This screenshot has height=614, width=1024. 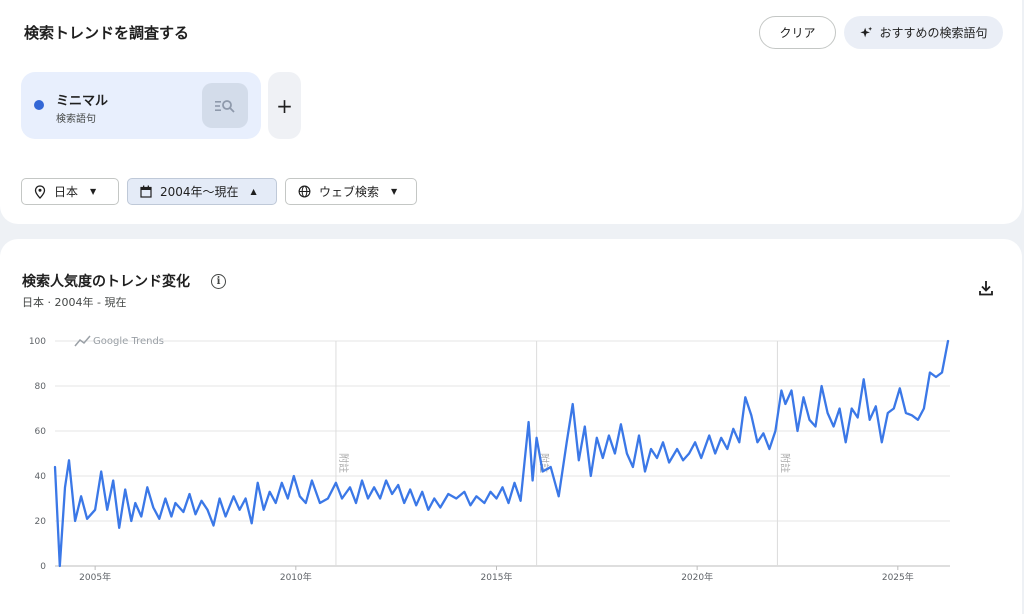 What do you see at coordinates (933, 33) in the screenshot?
I see `suggested-terms-label: おすすめの検索語句` at bounding box center [933, 33].